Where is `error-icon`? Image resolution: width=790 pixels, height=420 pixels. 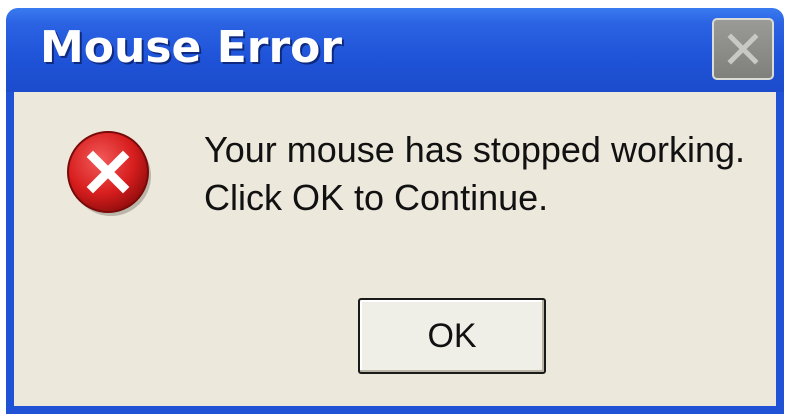 error-icon is located at coordinates (109, 173).